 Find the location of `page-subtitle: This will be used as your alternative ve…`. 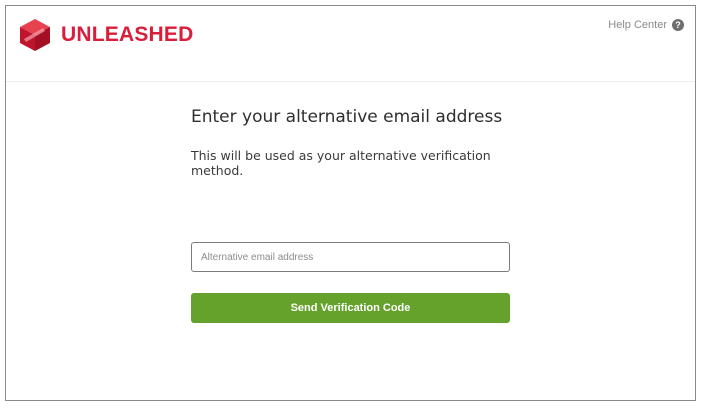

page-subtitle: This will be used as your alternative ve… is located at coordinates (341, 163).